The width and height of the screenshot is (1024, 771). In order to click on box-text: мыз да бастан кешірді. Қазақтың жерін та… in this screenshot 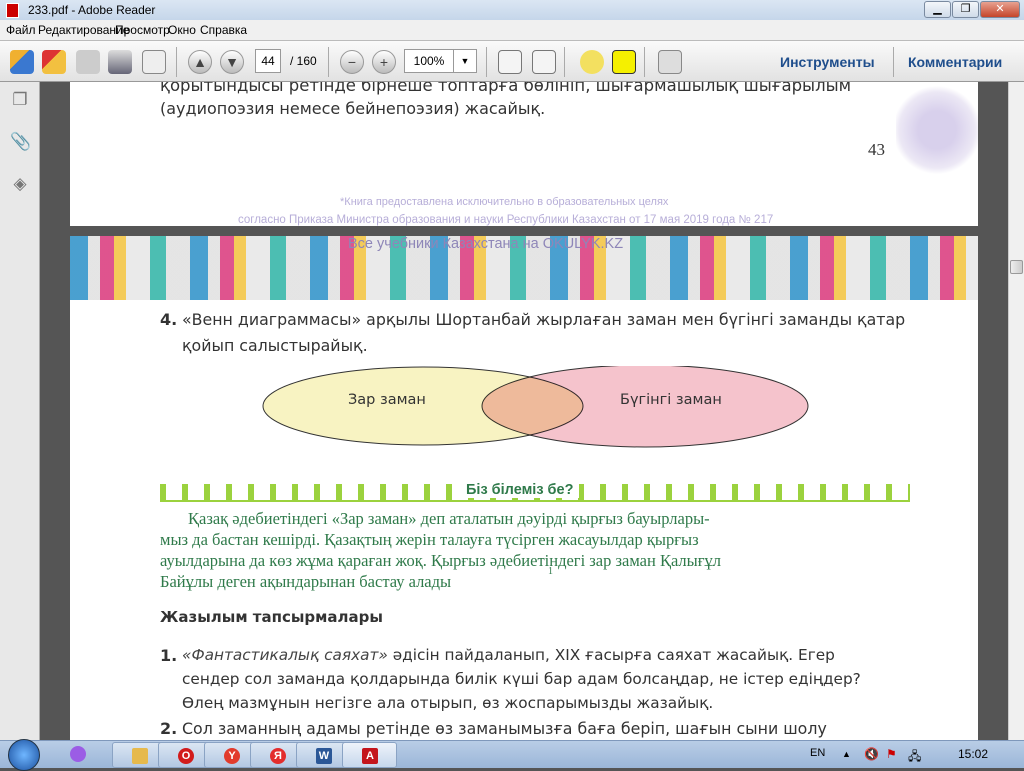, I will do `click(429, 539)`.